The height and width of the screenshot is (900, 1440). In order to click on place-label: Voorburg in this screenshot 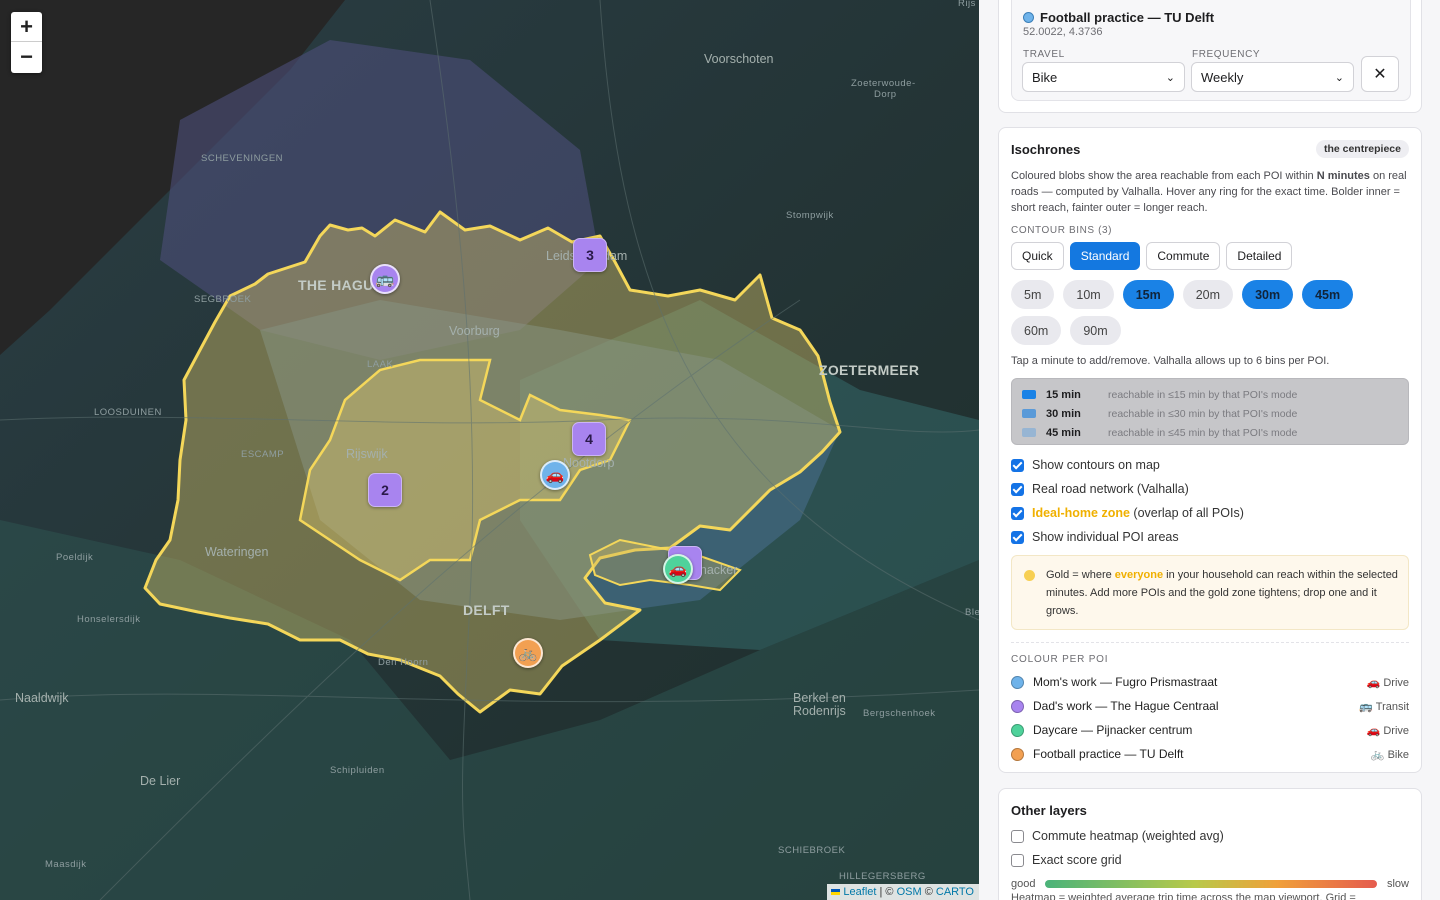, I will do `click(474, 331)`.